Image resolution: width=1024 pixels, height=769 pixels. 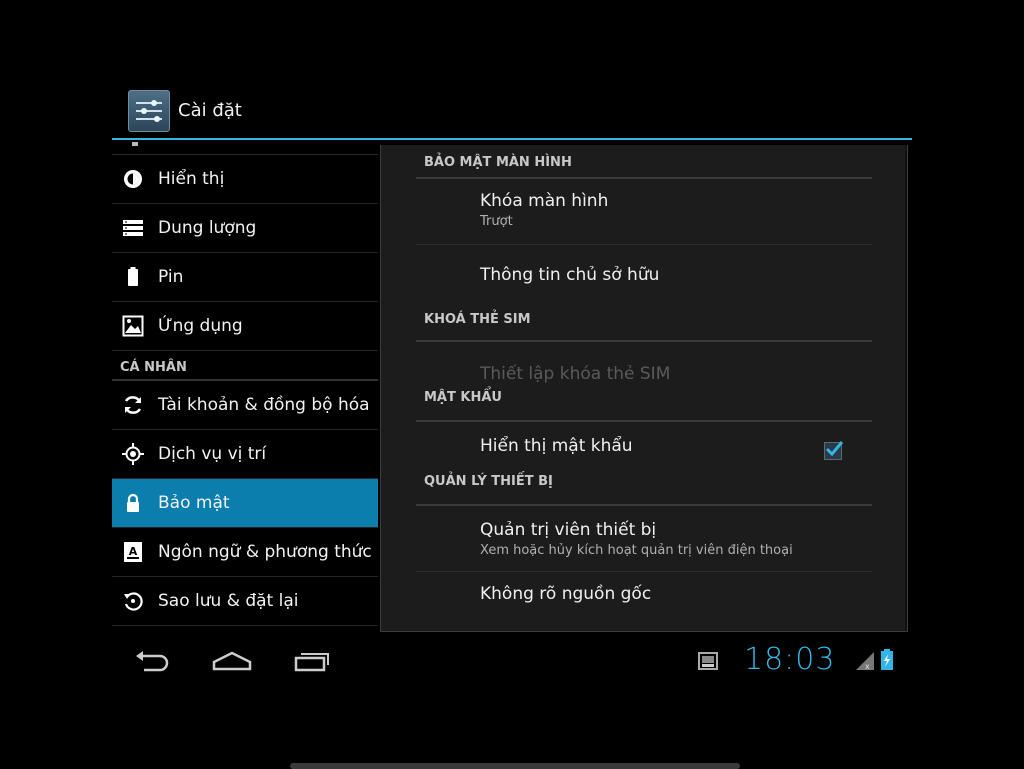 What do you see at coordinates (570, 275) in the screenshot?
I see `pref-title: Thông tin chủ sở hữu` at bounding box center [570, 275].